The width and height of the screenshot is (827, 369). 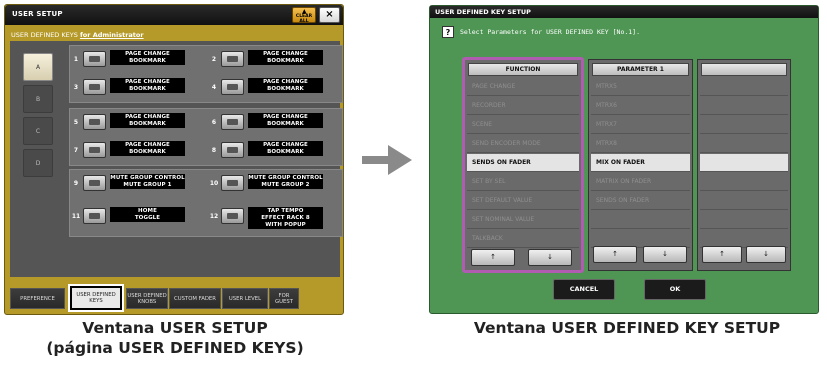 I want to click on tab-user-defined-keys: USER DEFINED KEYS, so click(x=96, y=298).